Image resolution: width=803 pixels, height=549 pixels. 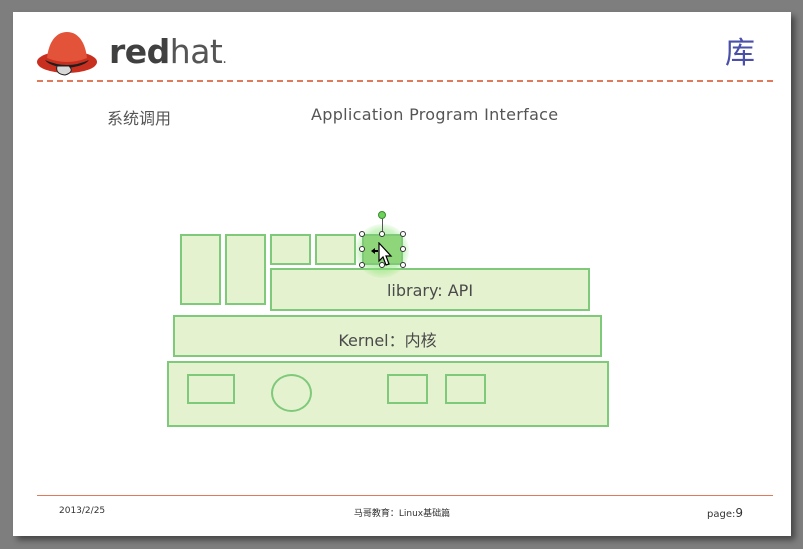 What do you see at coordinates (382, 254) in the screenshot?
I see `move-cursor-icon` at bounding box center [382, 254].